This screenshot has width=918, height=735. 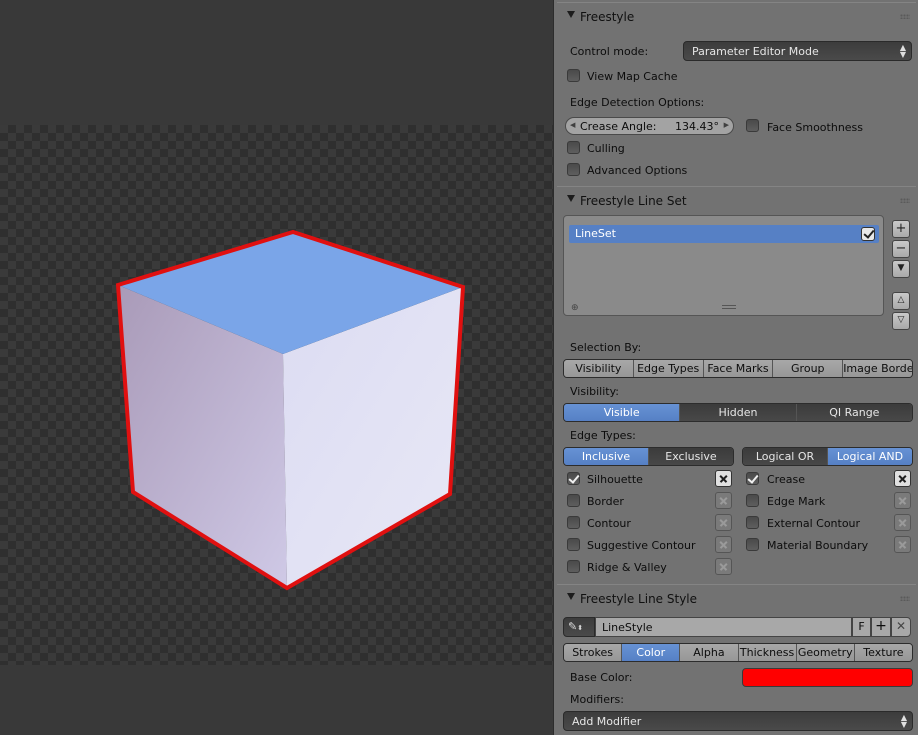 I want to click on contour-exclude-button, so click(x=723, y=522).